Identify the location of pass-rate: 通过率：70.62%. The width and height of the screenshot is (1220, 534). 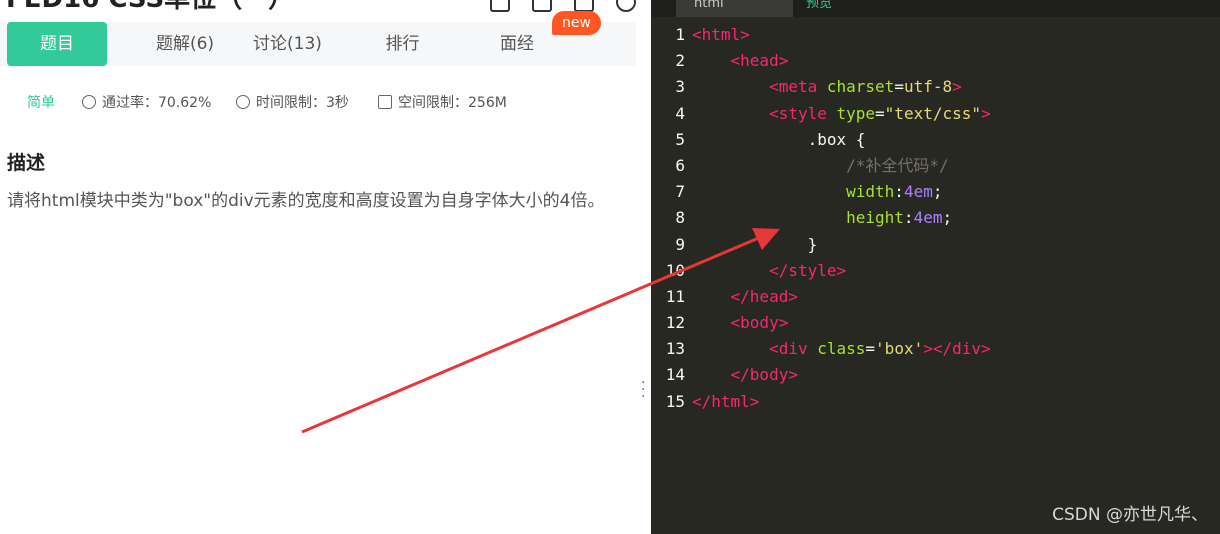
(146, 102).